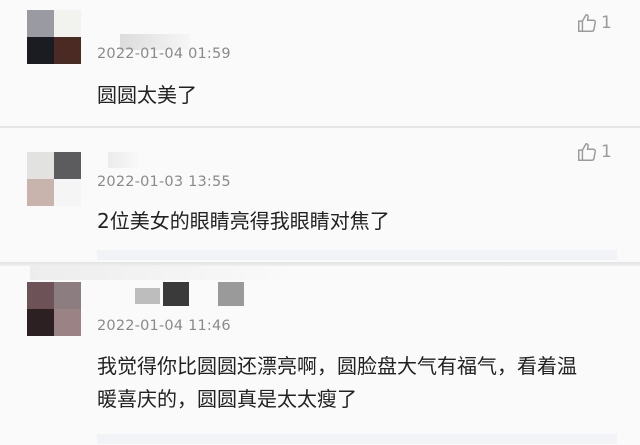 The height and width of the screenshot is (445, 640). What do you see at coordinates (164, 182) in the screenshot?
I see `timestamp: 2022-01-03 13:55` at bounding box center [164, 182].